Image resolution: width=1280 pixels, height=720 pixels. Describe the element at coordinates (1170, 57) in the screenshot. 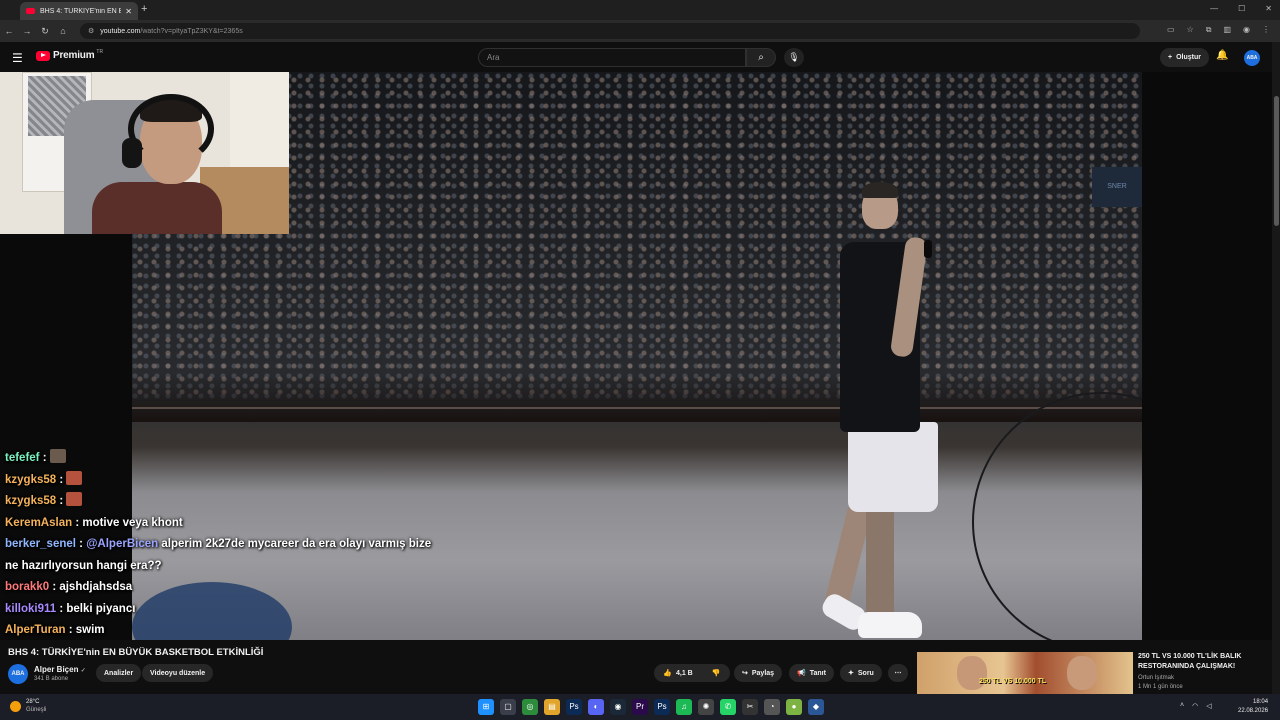

I see `plus-icon: +` at that location.